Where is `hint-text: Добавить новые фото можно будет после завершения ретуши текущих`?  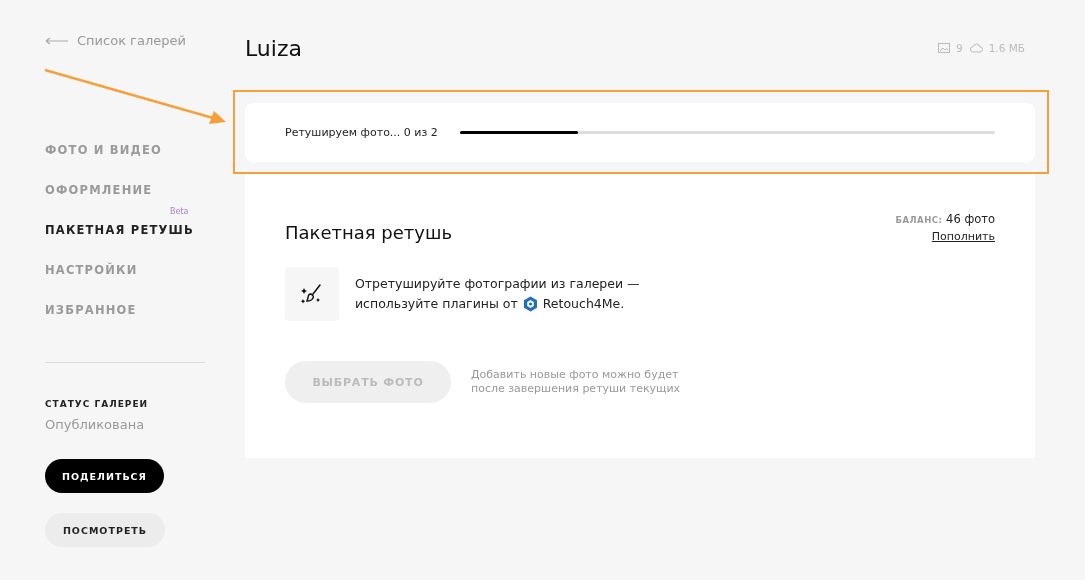 hint-text: Добавить новые фото можно будет после завершения ретуши текущих is located at coordinates (576, 382).